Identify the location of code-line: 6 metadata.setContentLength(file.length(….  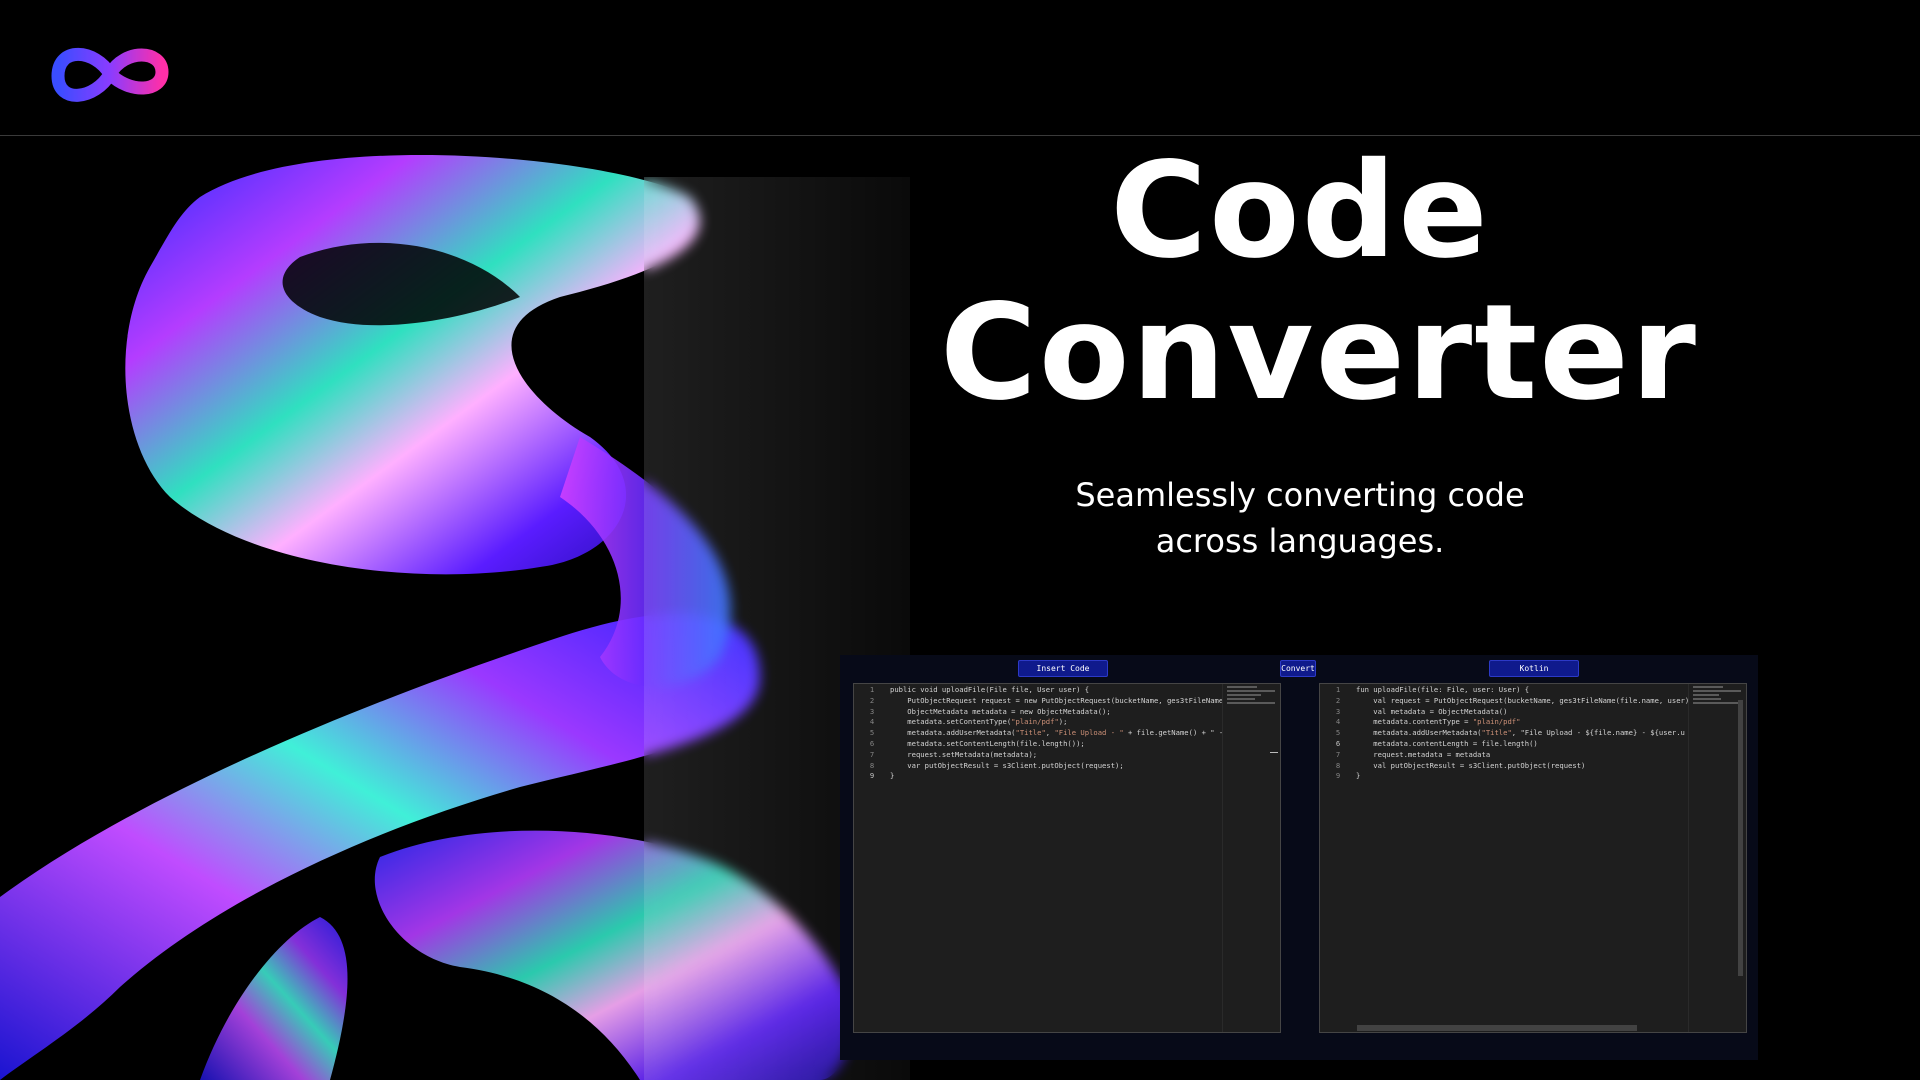
(1039, 744).